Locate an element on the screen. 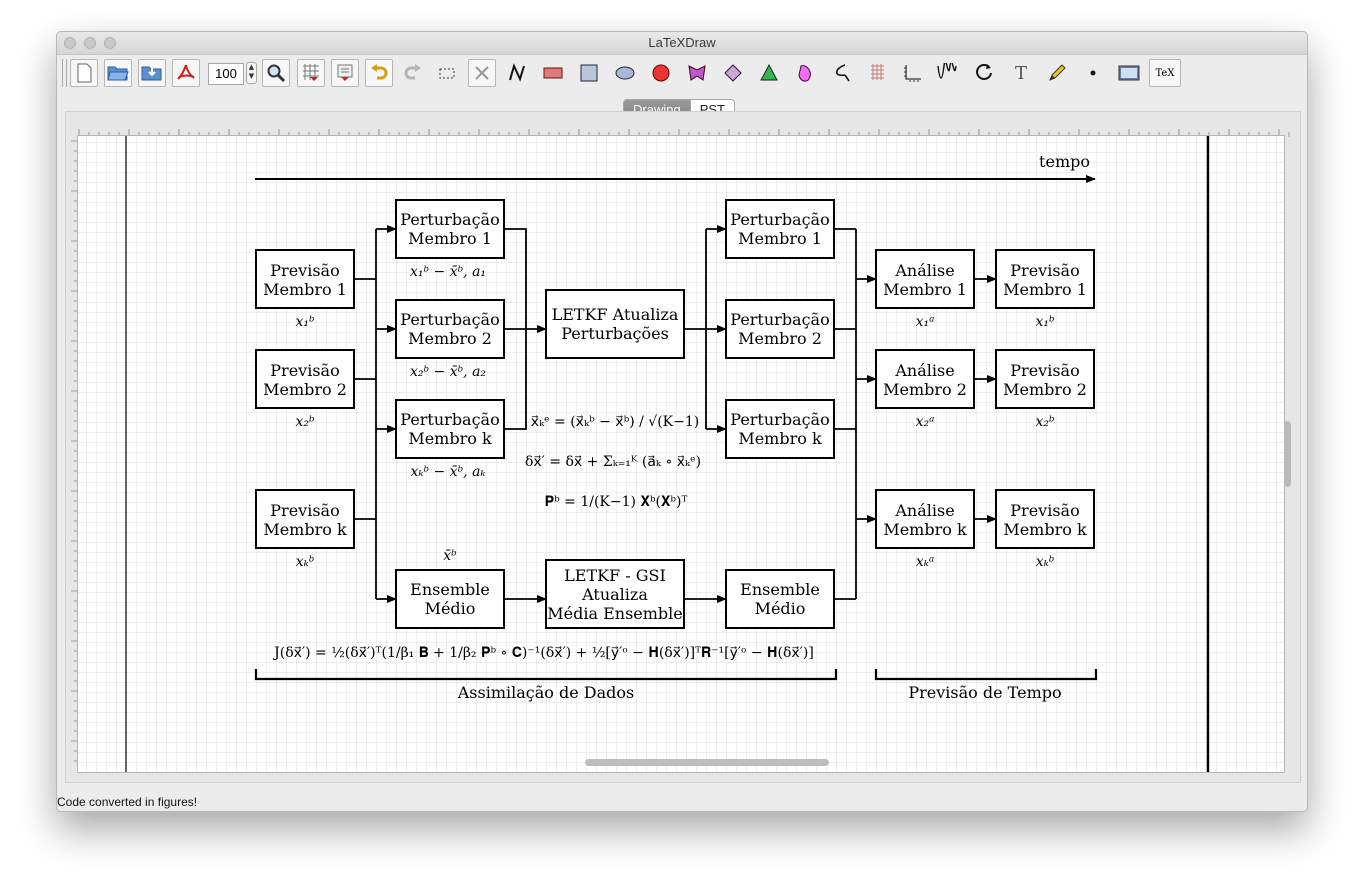 Image resolution: width=1363 pixels, height=890 pixels. an1-sub: x₁ᵃ is located at coordinates (925, 322).